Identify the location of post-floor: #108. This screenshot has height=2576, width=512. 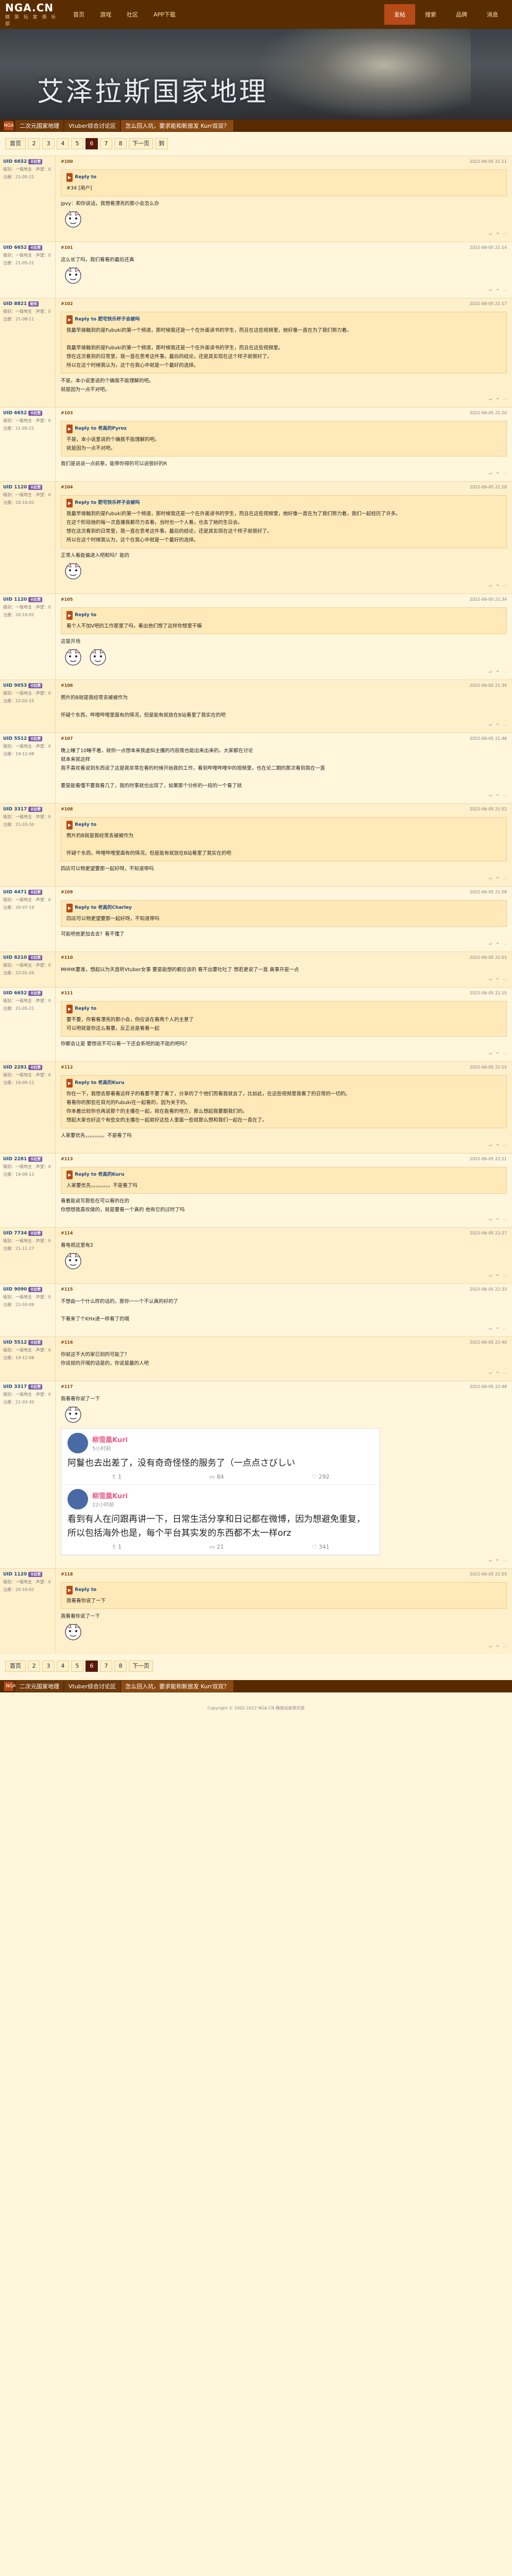
(67, 810).